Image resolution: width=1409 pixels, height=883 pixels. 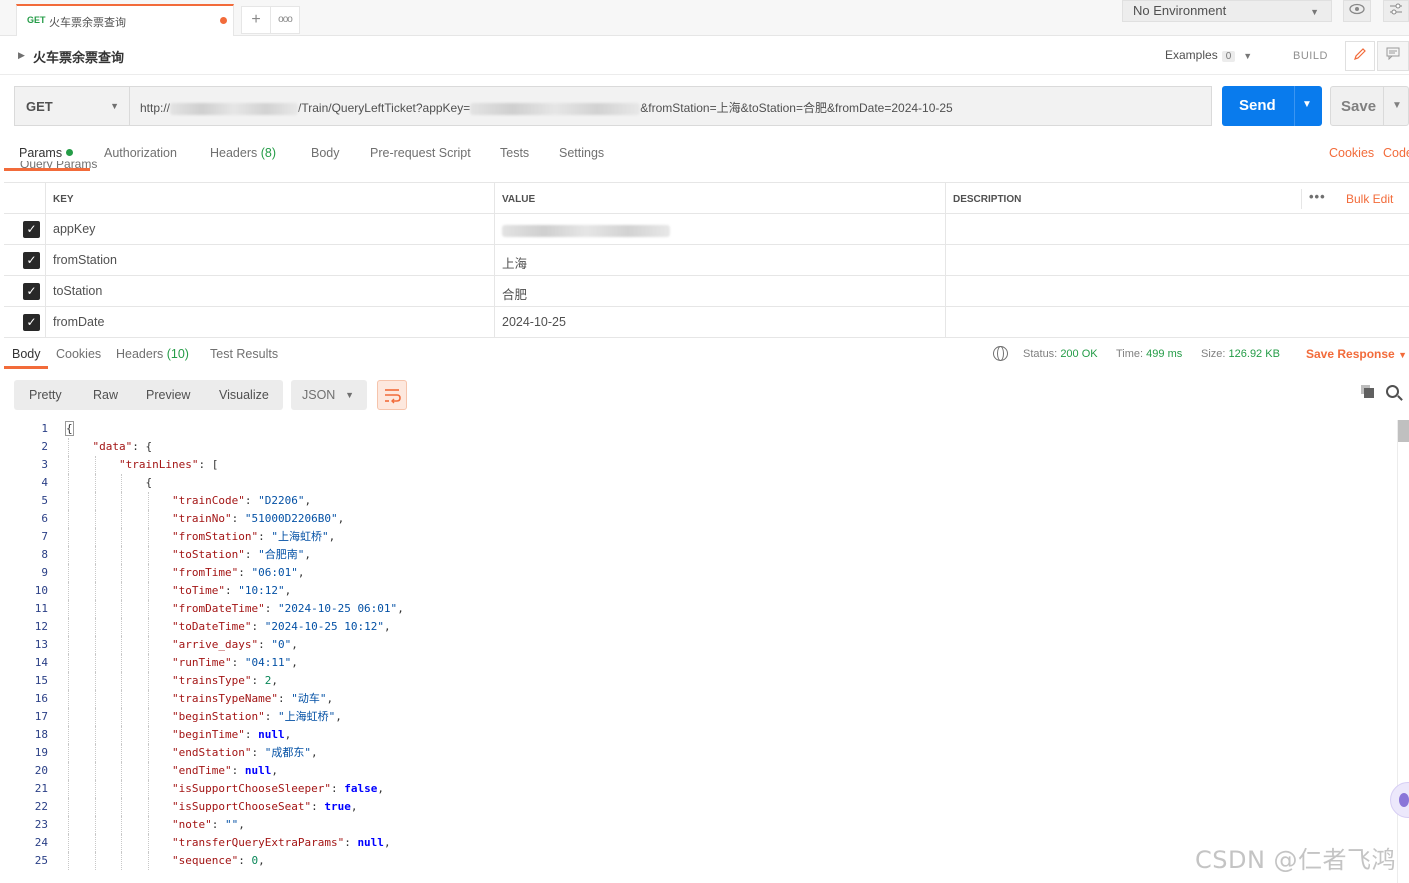 I want to click on line-number: 24, so click(x=41, y=842).